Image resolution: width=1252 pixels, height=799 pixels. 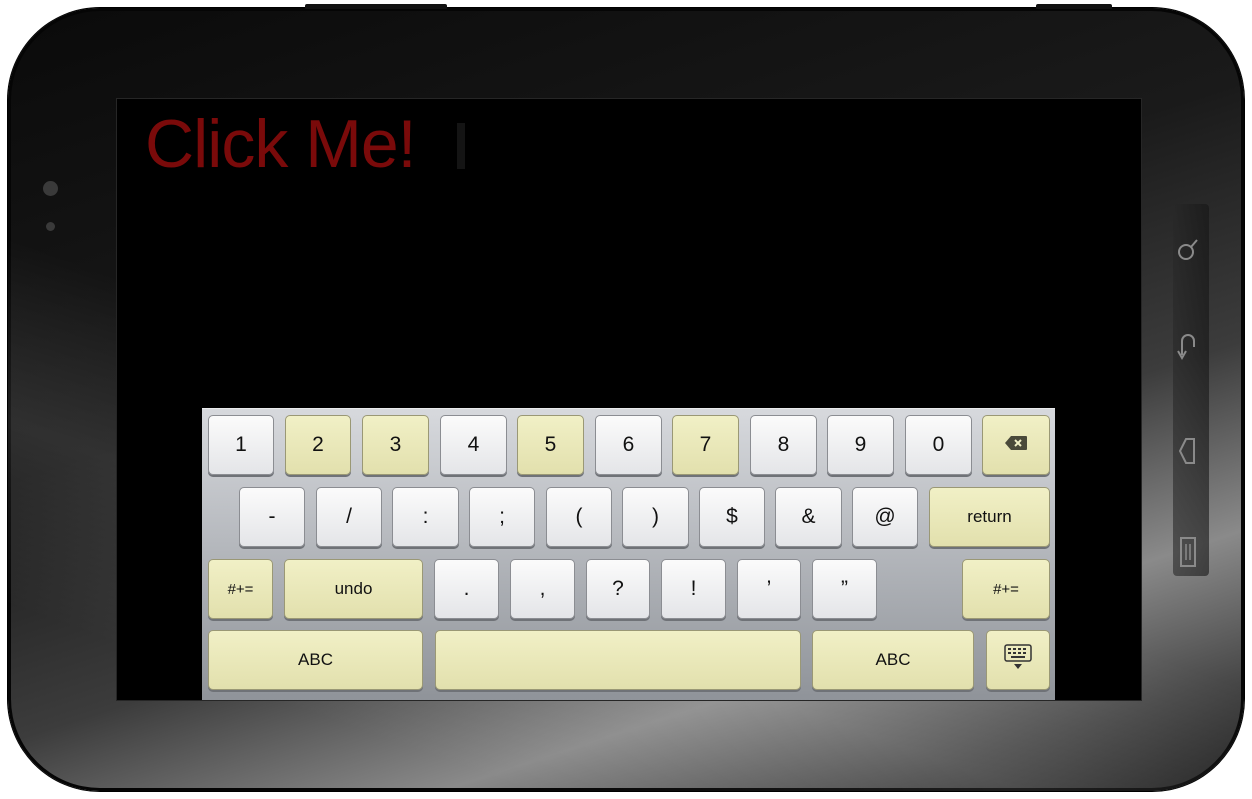 What do you see at coordinates (769, 589) in the screenshot?
I see `key-apostrophe: ’` at bounding box center [769, 589].